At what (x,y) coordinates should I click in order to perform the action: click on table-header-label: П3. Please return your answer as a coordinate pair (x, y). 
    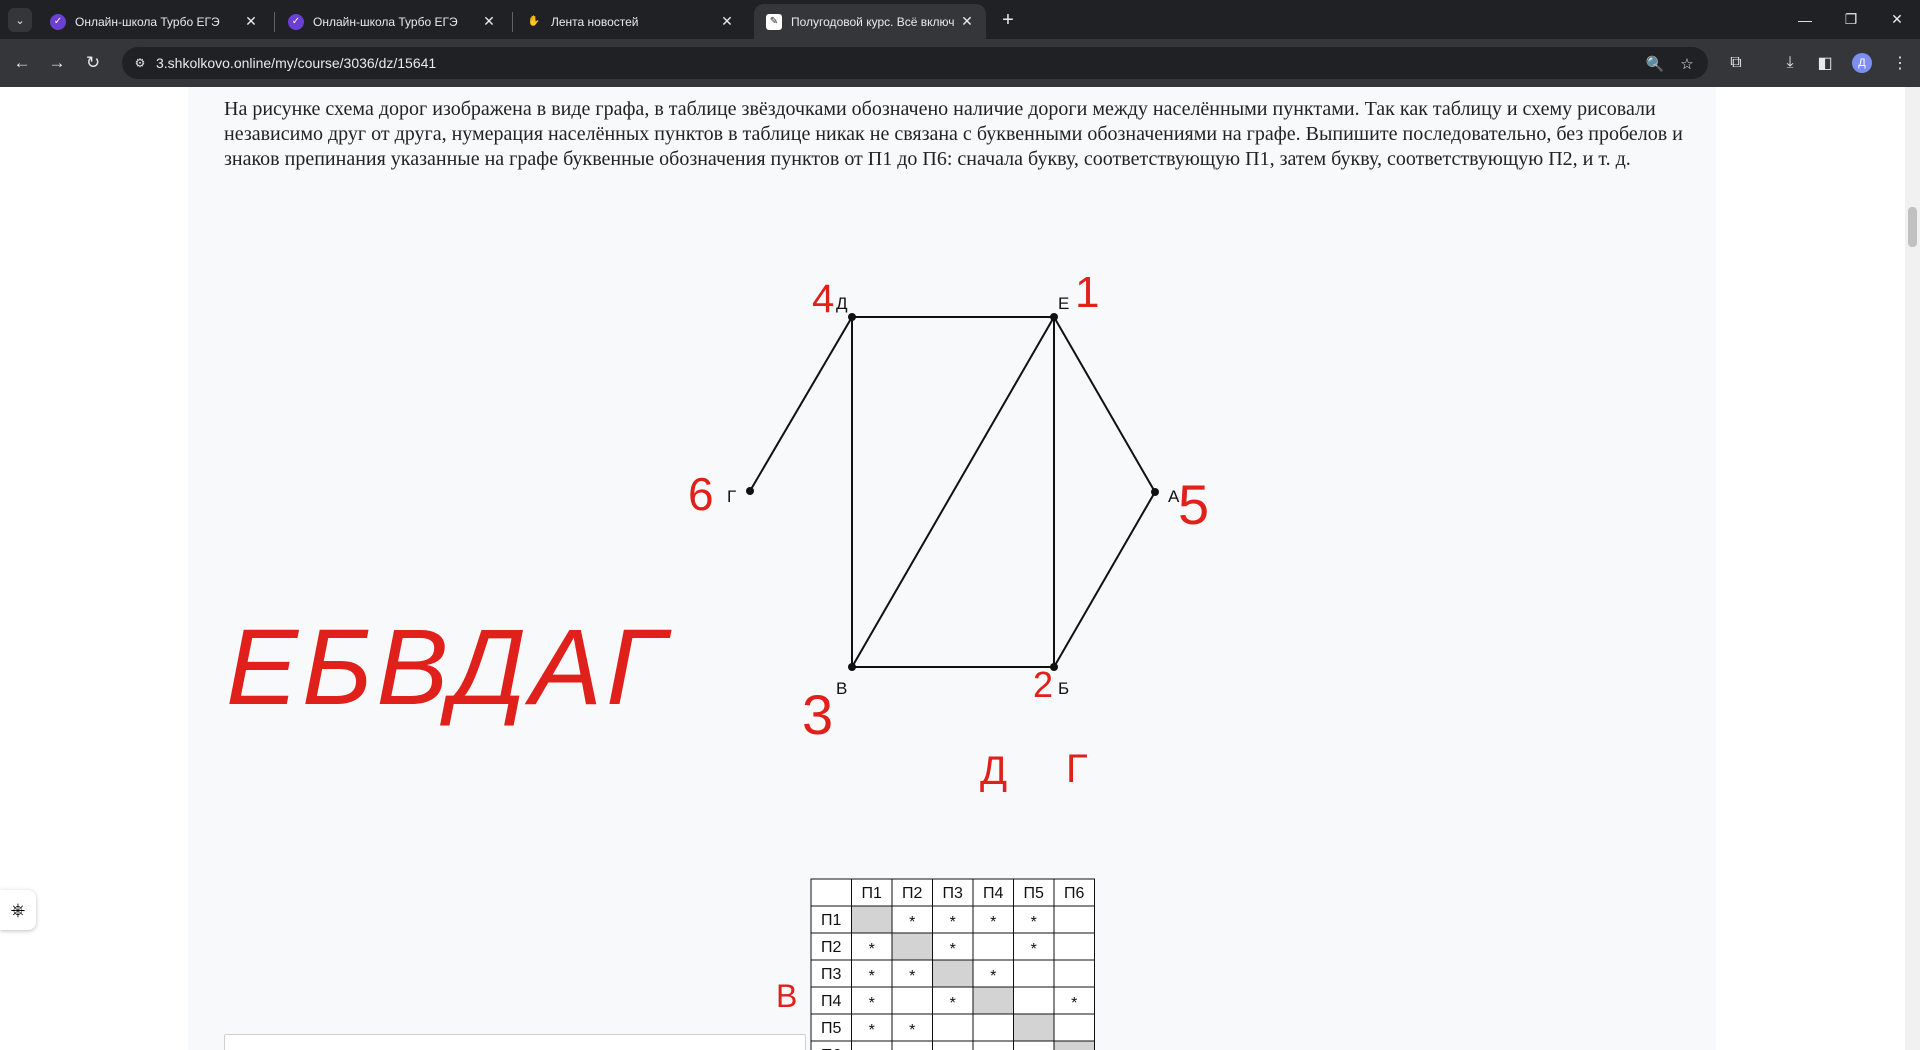
    Looking at the image, I should click on (953, 893).